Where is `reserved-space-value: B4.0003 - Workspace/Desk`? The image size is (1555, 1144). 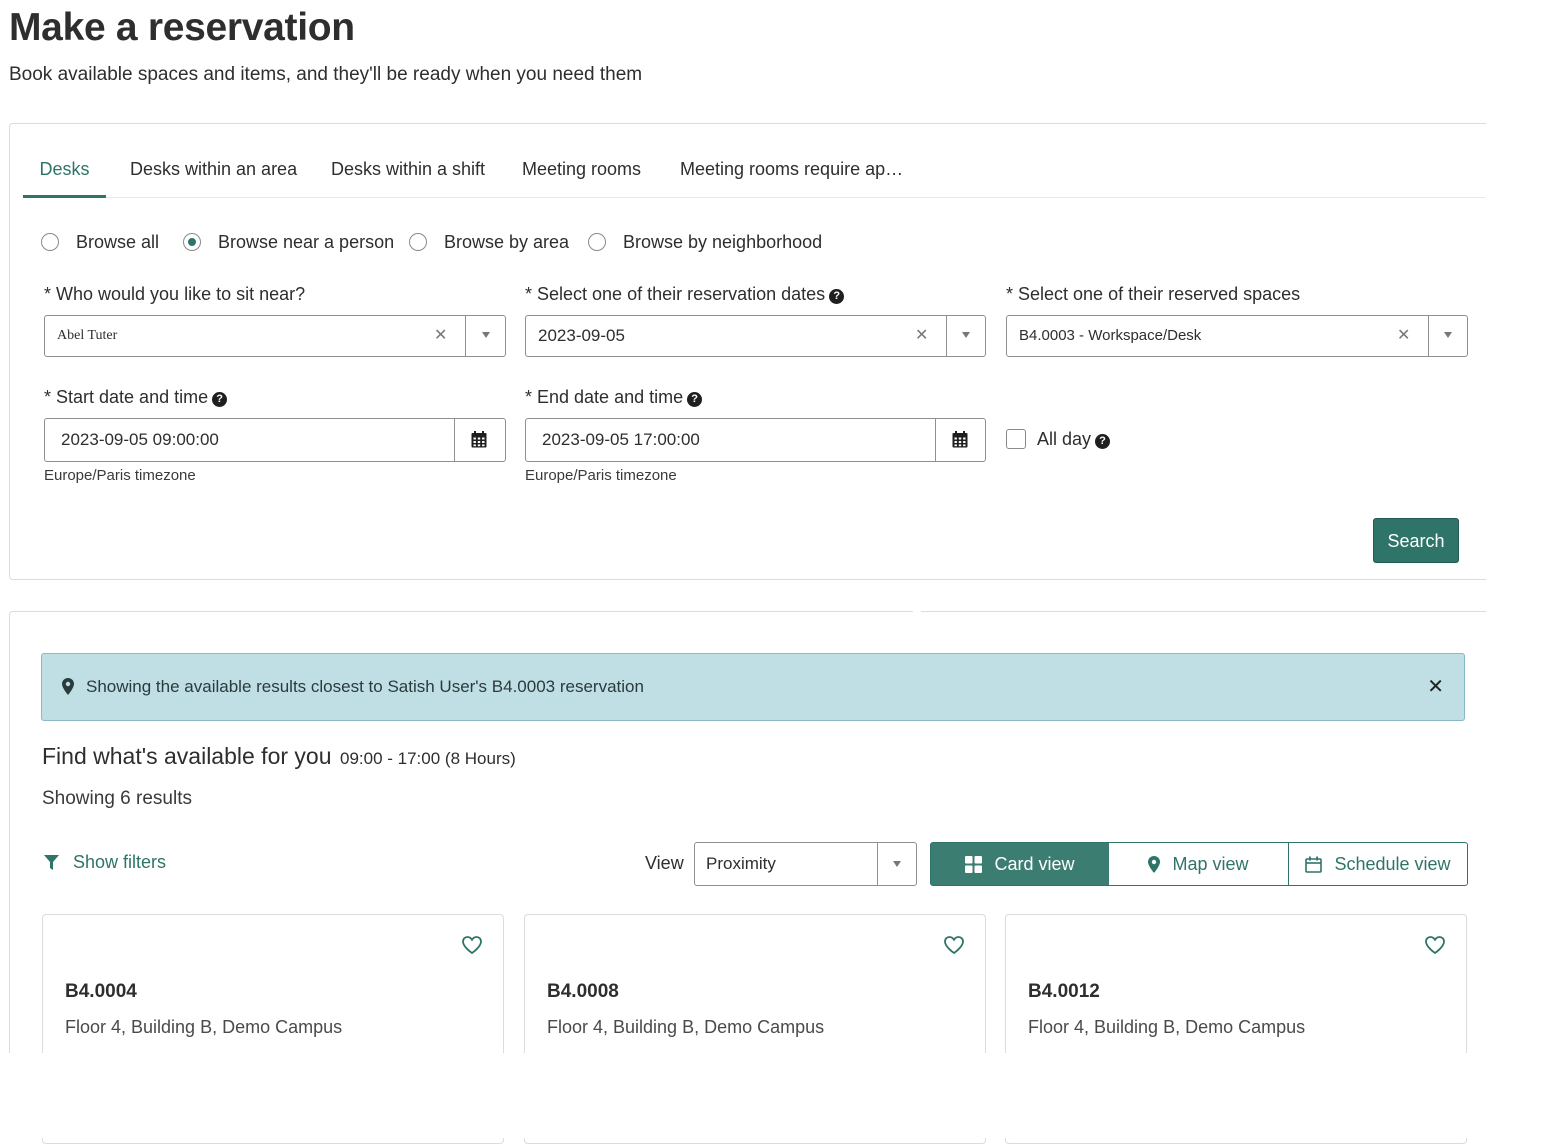
reserved-space-value: B4.0003 - Workspace/Desk is located at coordinates (1110, 335).